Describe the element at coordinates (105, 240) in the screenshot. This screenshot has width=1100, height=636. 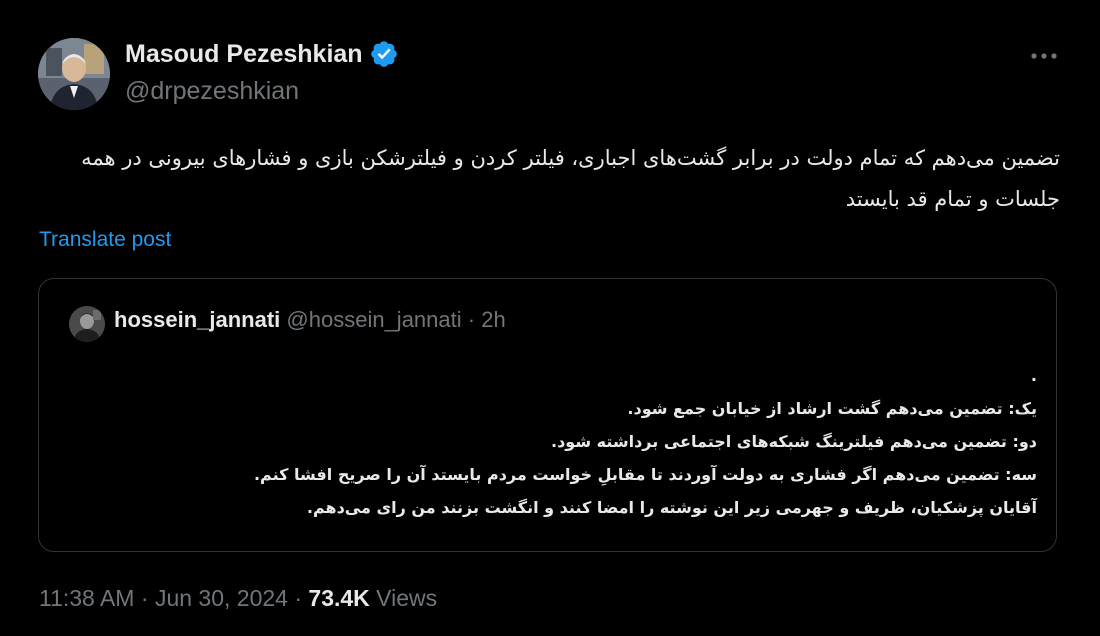
I see `translate-post-link: Translate post` at that location.